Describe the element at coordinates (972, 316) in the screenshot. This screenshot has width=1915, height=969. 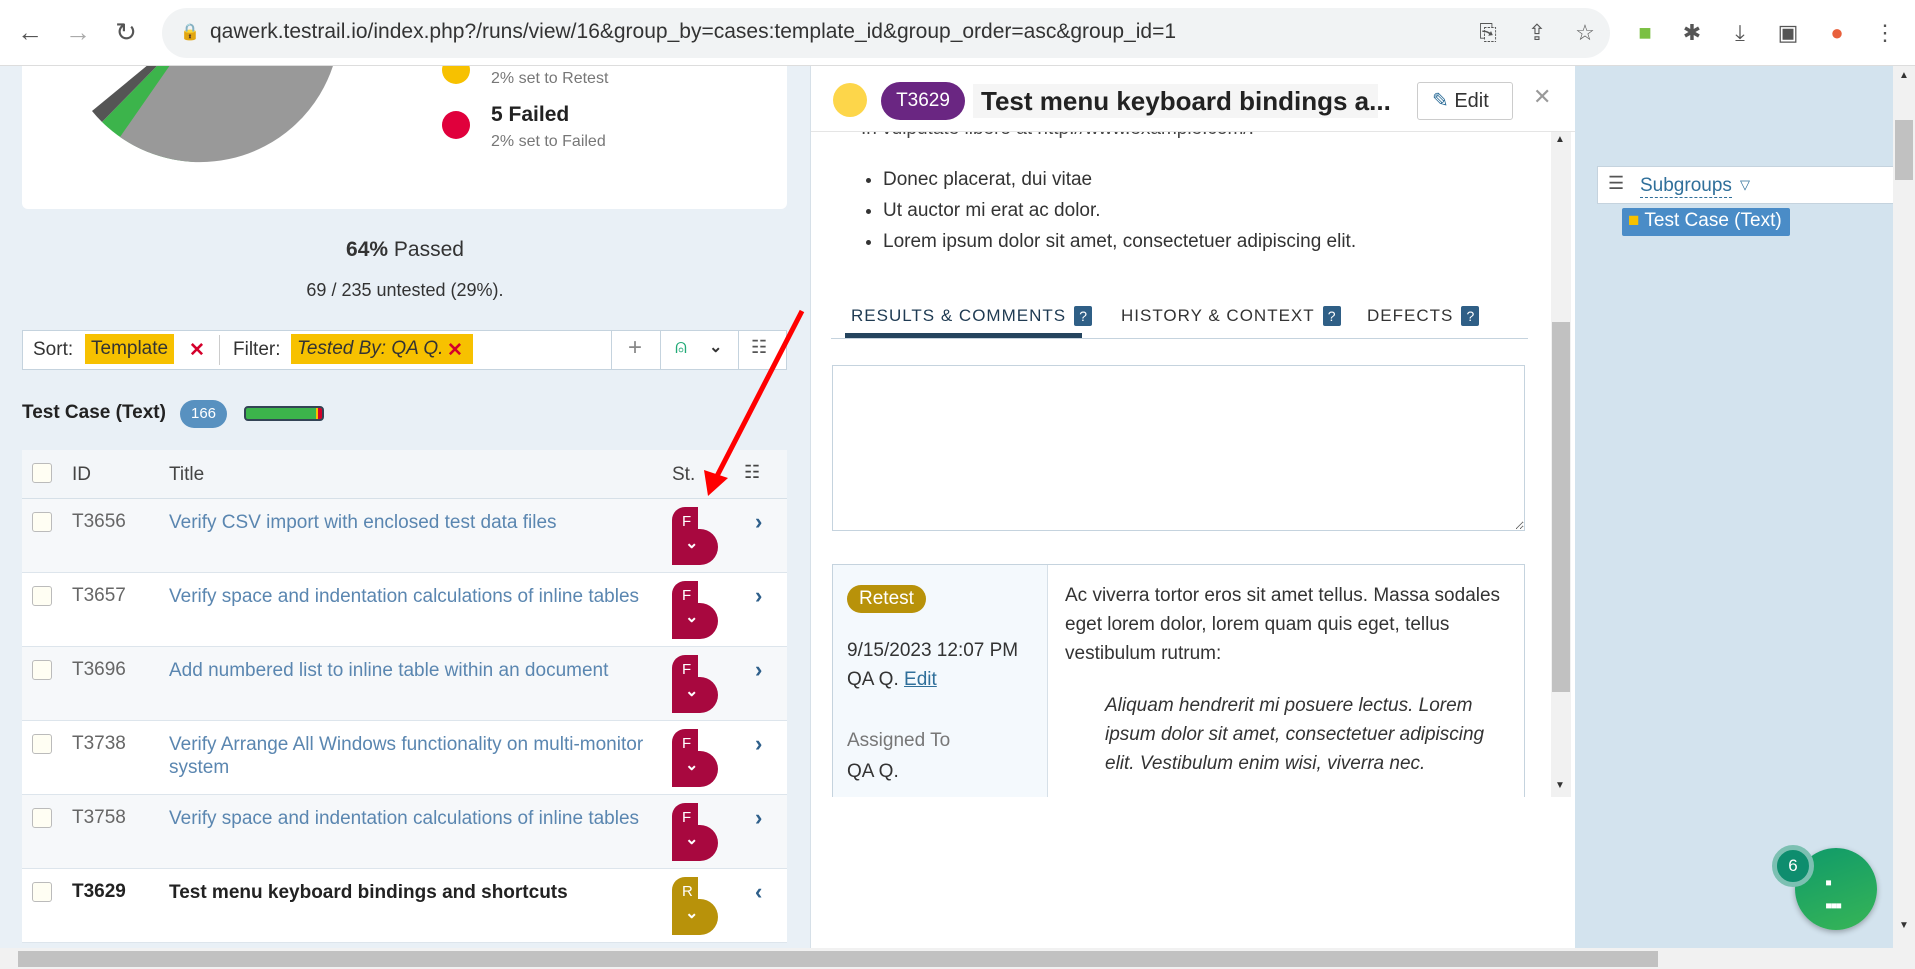
I see `tab-results-comments: RESULTS & COMMENTS?` at that location.